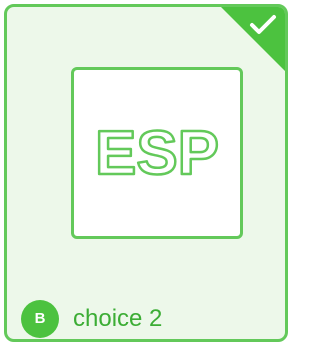  Describe the element at coordinates (40, 319) in the screenshot. I see `choice-letter-badge: B` at that location.